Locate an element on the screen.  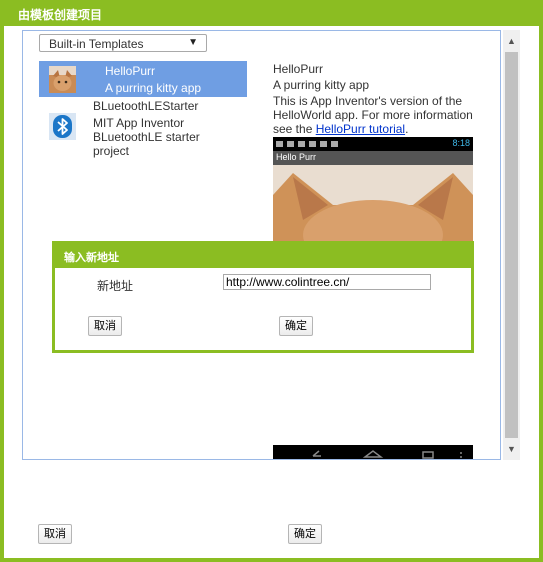
new-address-title: 输入新地址 is located at coordinates (91, 257).